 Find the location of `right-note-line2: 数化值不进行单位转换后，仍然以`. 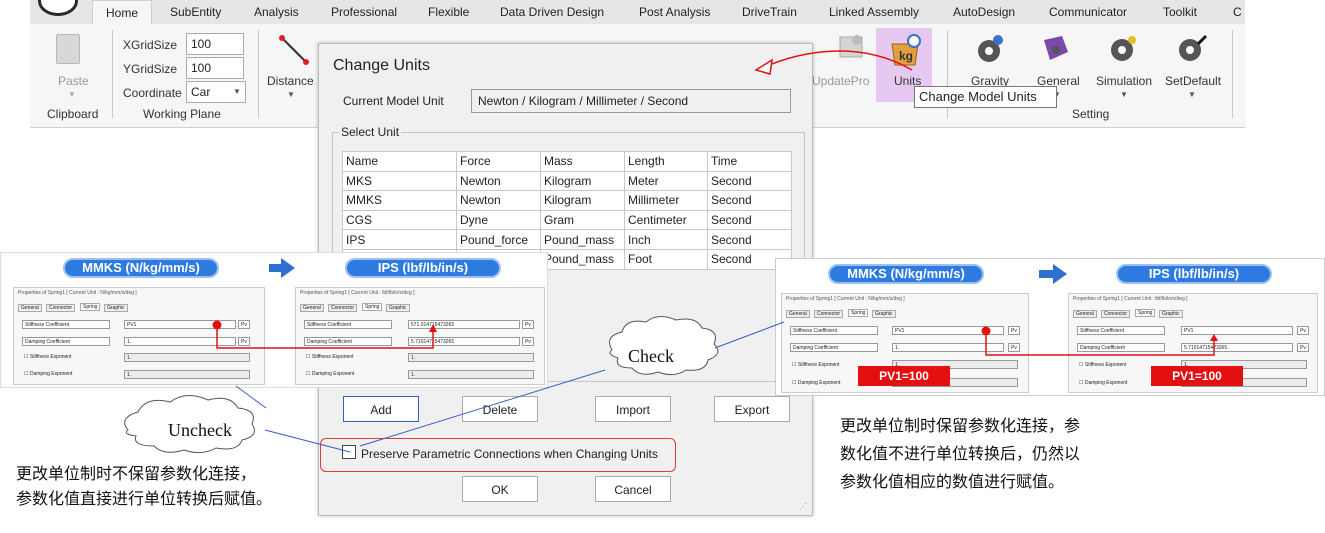

right-note-line2: 数化值不进行单位转换后，仍然以 is located at coordinates (960, 453).